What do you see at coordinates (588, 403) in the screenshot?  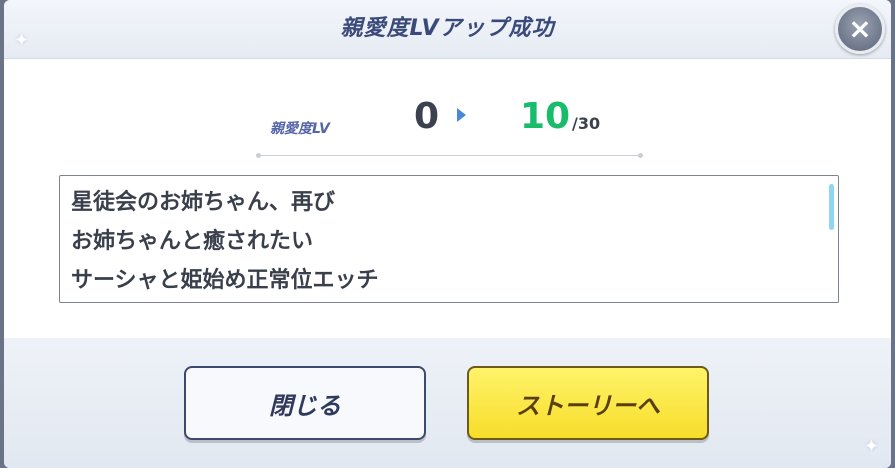 I see `go-to-story-button: ストーリーへ` at bounding box center [588, 403].